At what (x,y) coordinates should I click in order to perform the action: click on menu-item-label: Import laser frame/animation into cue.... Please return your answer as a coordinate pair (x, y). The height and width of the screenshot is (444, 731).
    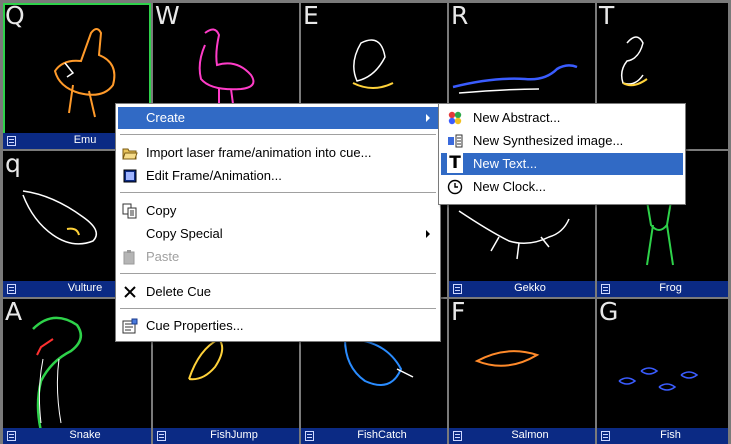
    Looking at the image, I should click on (259, 152).